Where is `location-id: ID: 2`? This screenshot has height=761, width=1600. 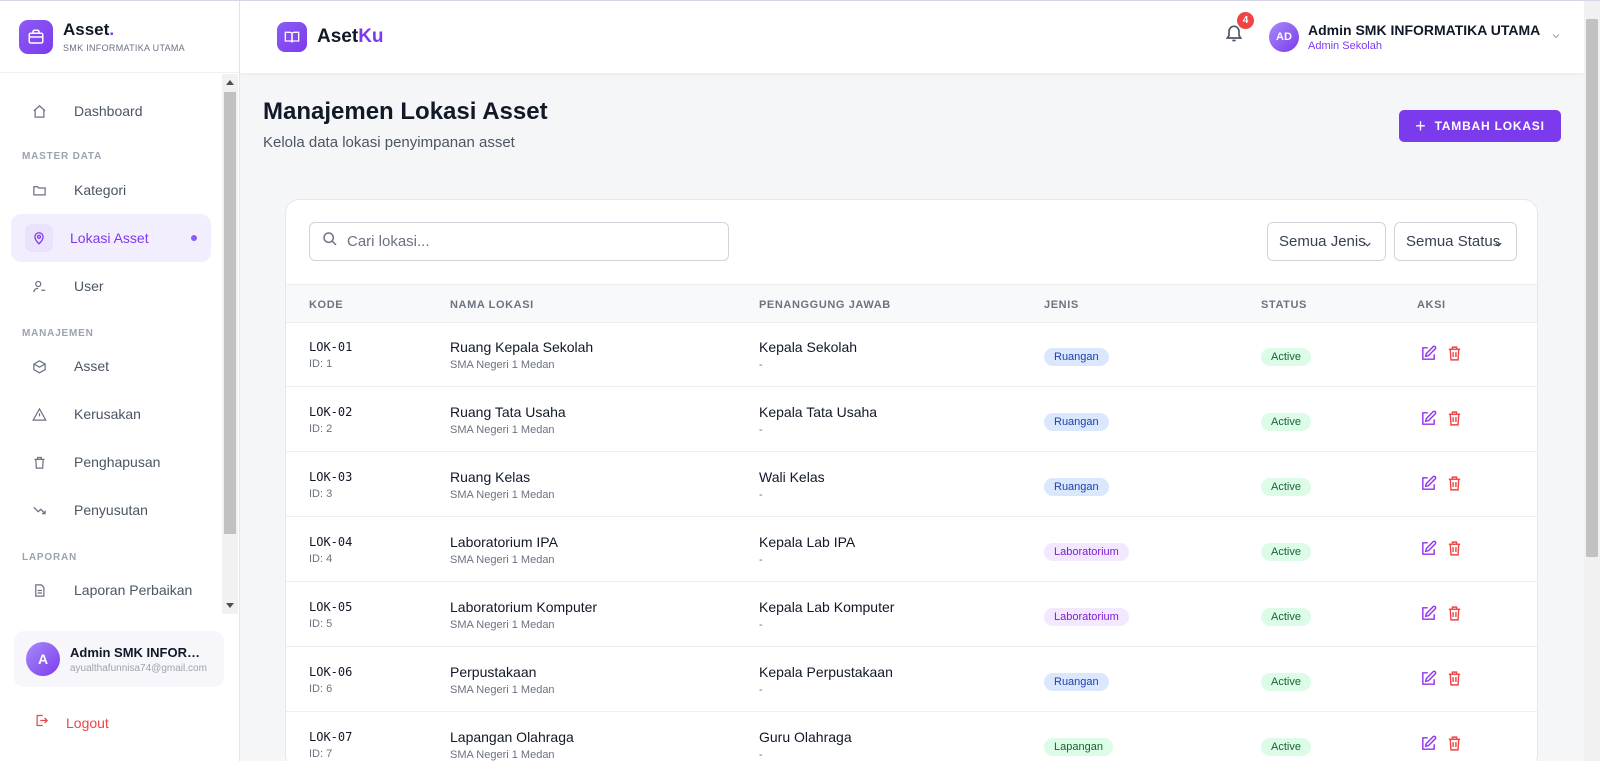 location-id: ID: 2 is located at coordinates (321, 429).